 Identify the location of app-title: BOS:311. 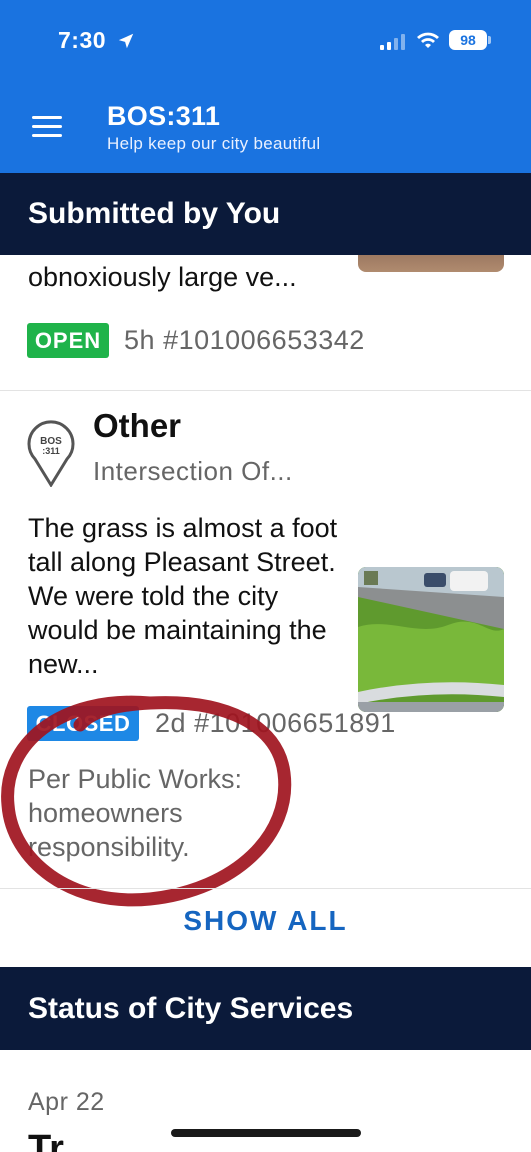
(164, 116).